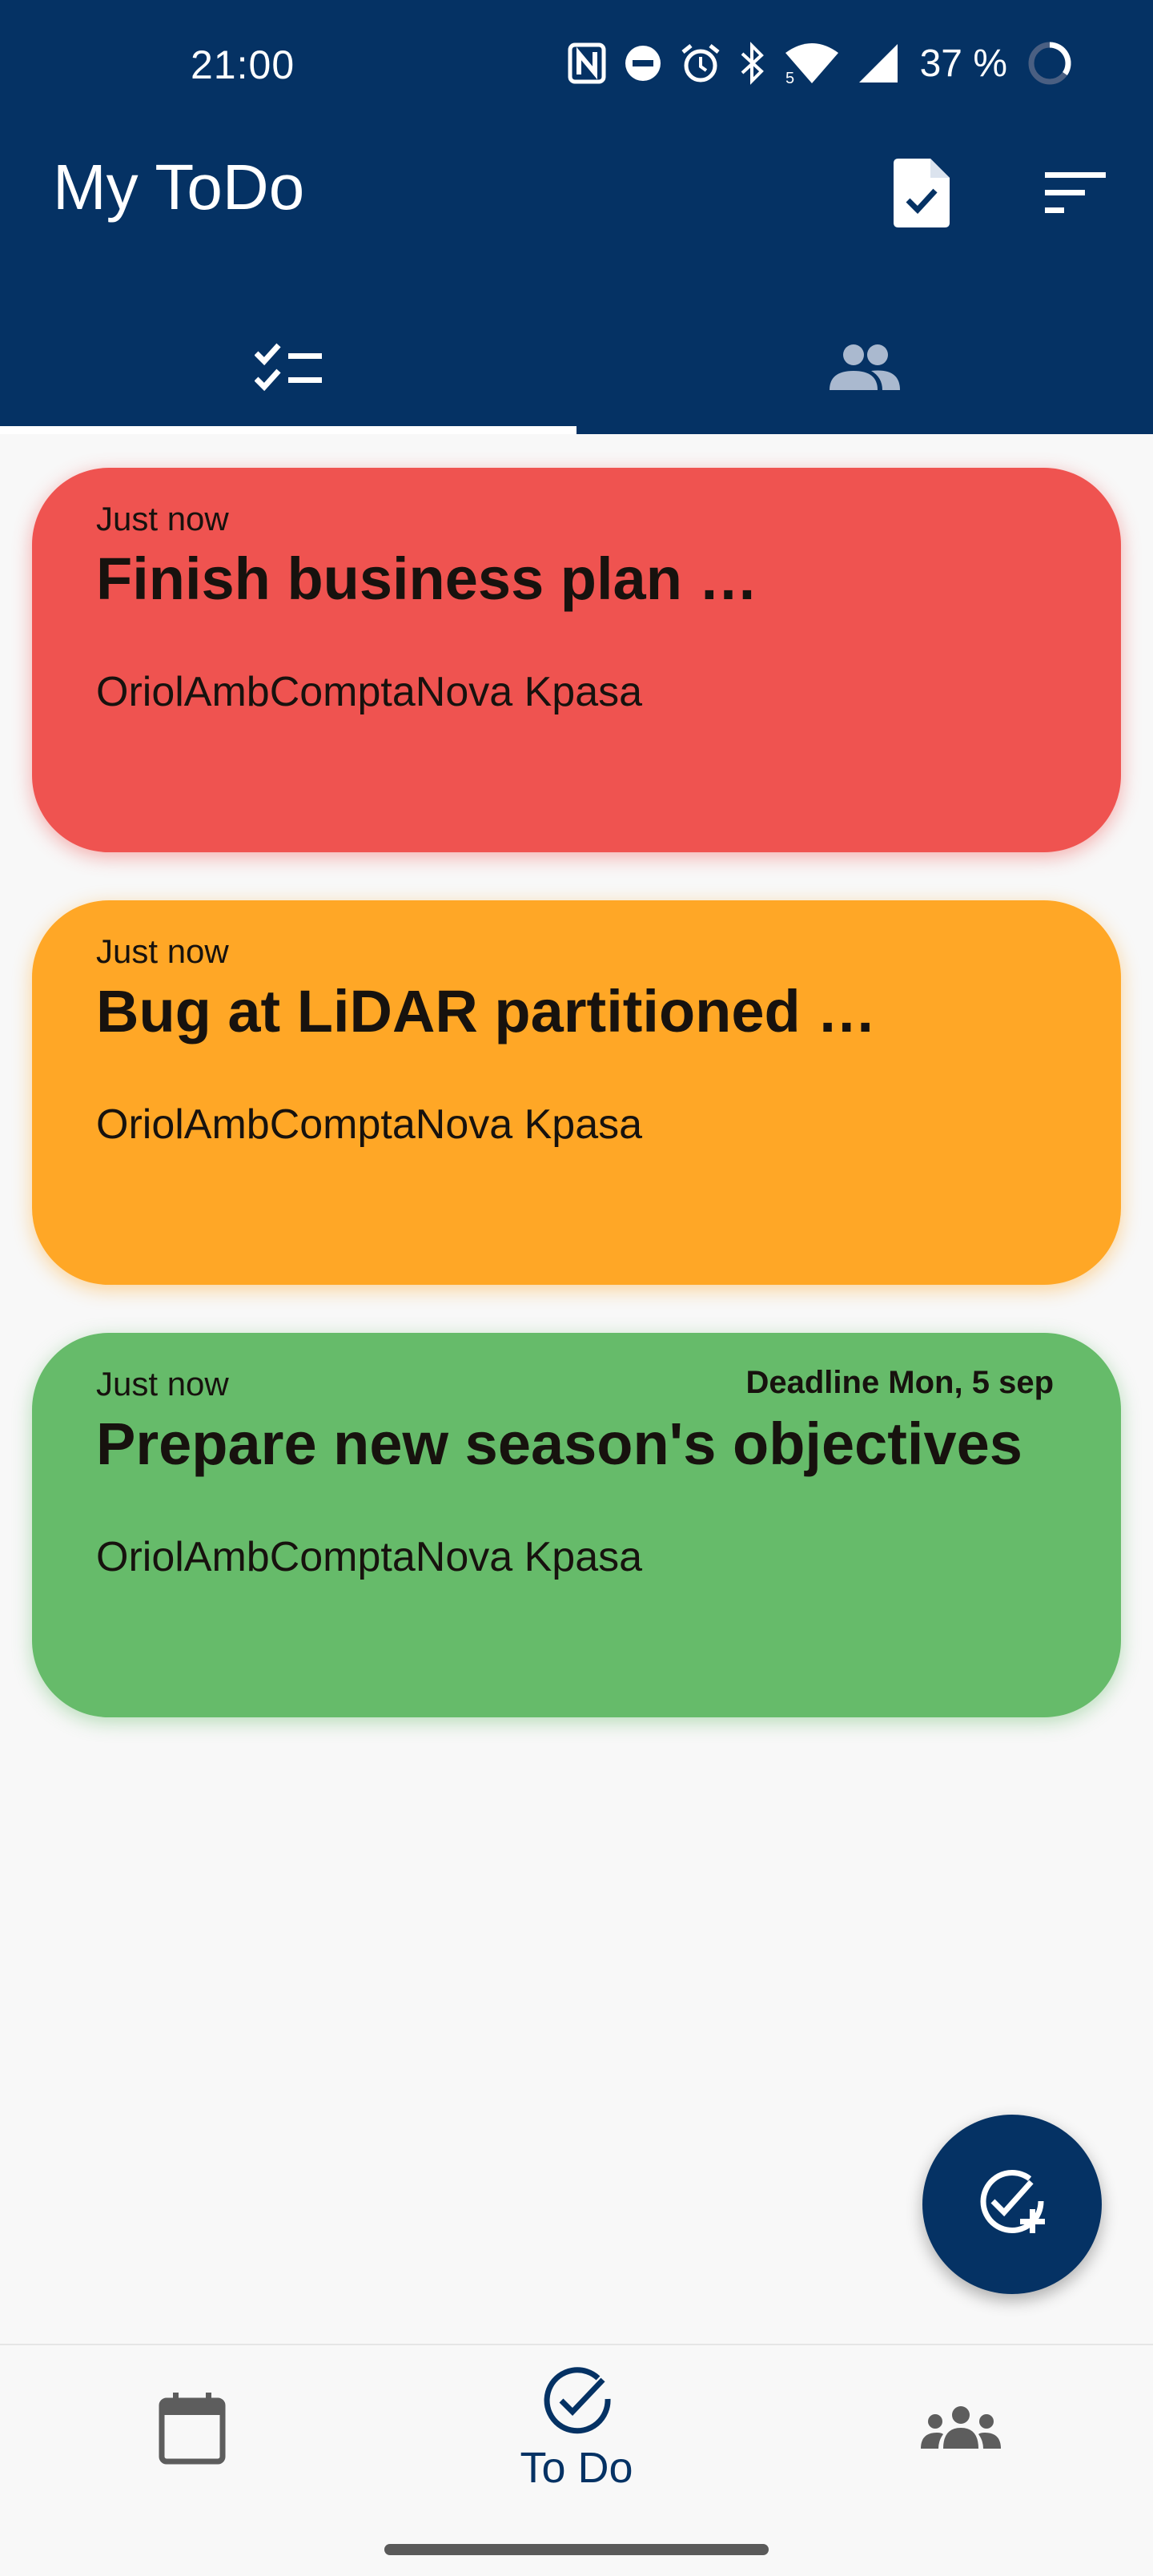  Describe the element at coordinates (576, 2403) in the screenshot. I see `check-circle-icon` at that location.